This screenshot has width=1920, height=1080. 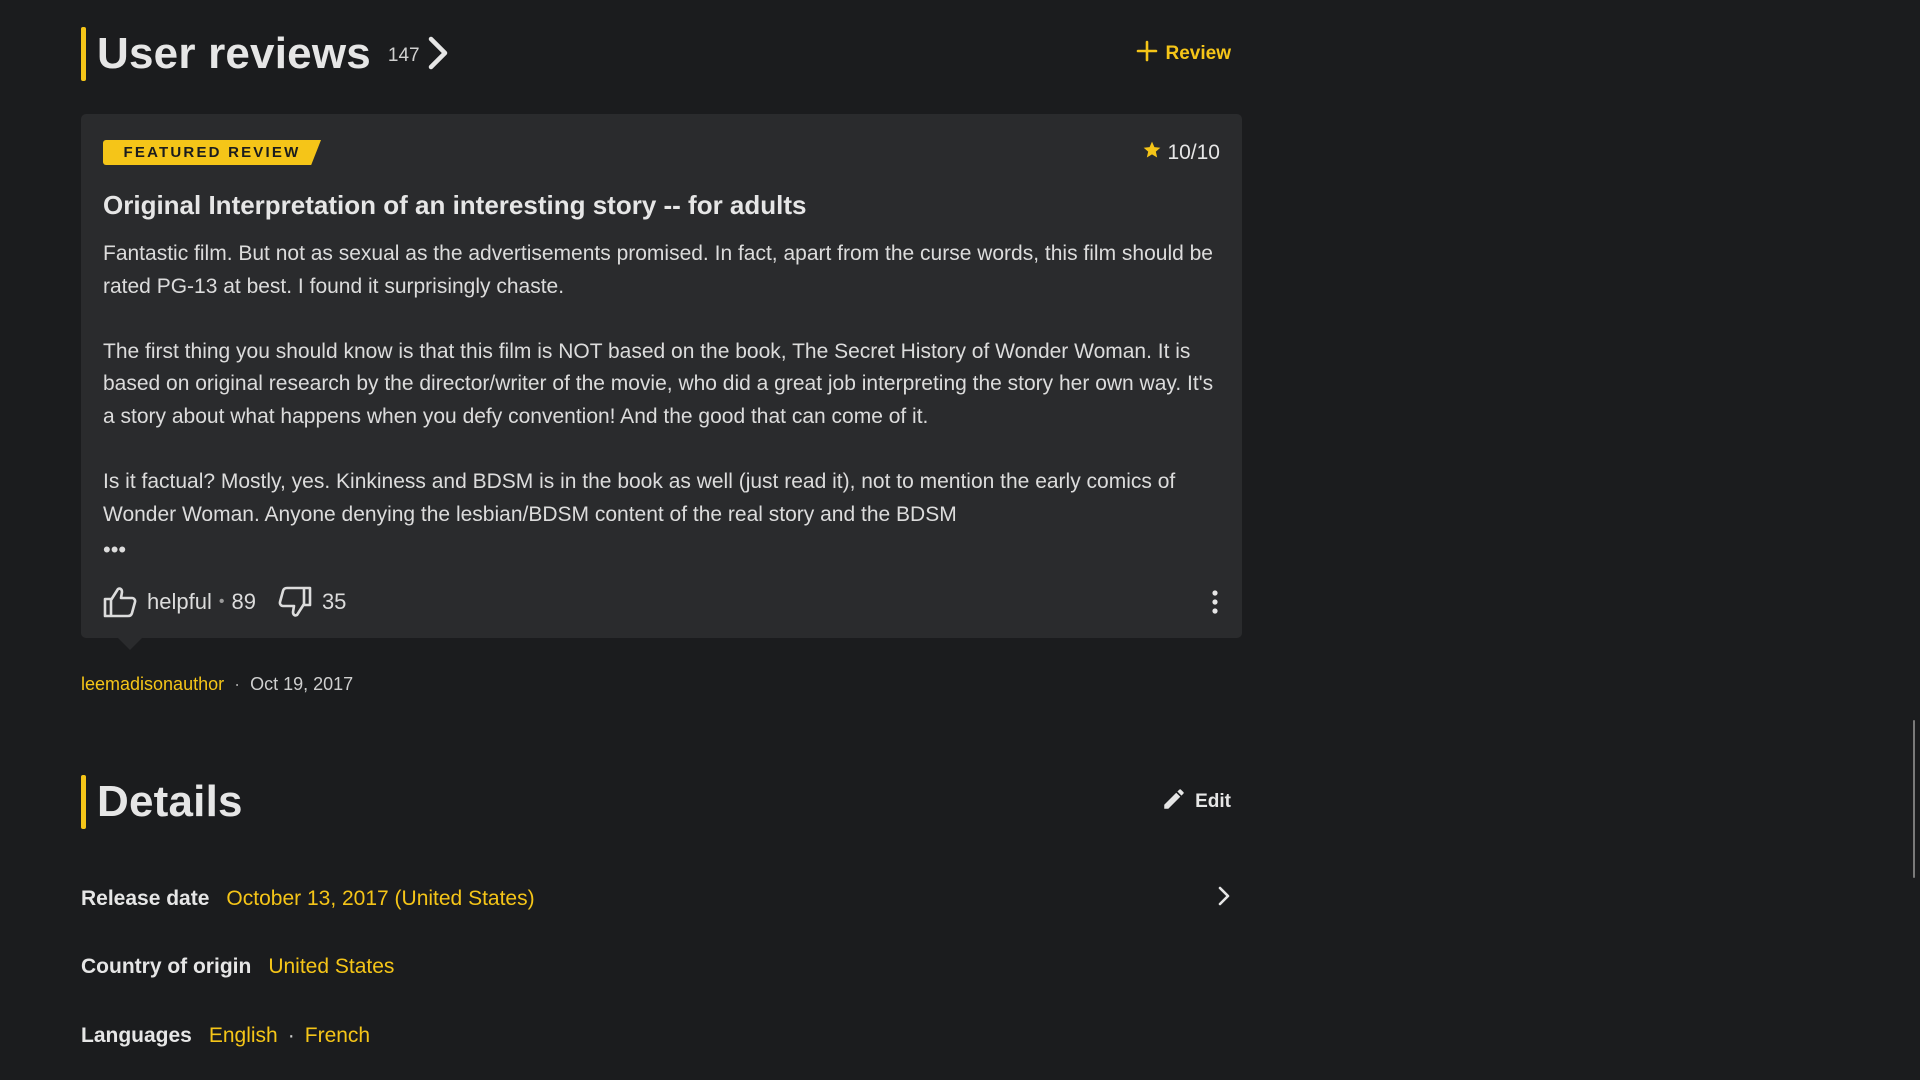 I want to click on add-review-button: Review, so click(x=1183, y=54).